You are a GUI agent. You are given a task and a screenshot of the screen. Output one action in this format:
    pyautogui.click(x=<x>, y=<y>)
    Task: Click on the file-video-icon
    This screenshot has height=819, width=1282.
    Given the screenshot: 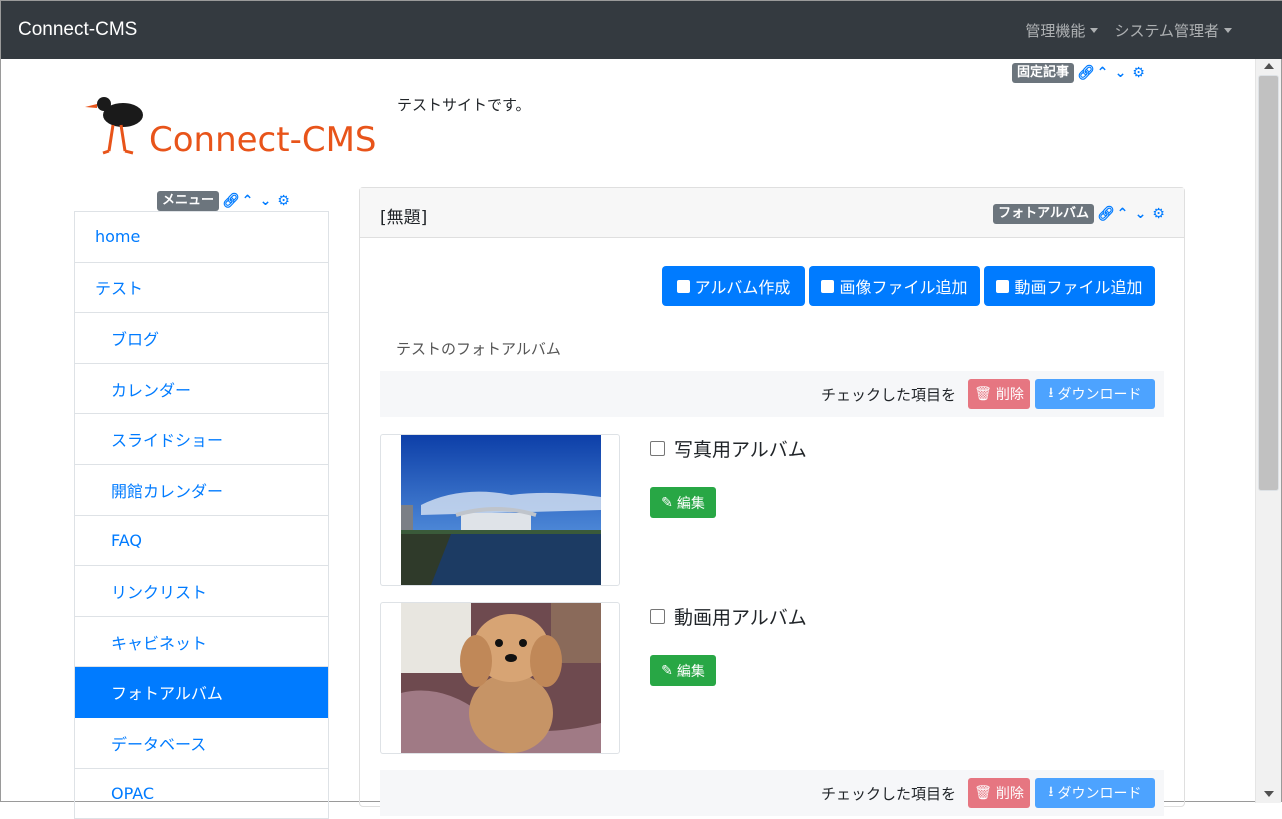 What is the action you would take?
    pyautogui.click(x=1003, y=286)
    